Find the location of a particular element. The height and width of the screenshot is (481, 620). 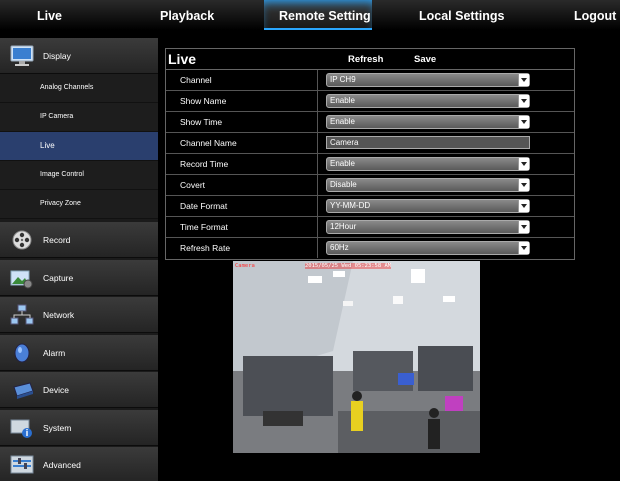

advanced-icon is located at coordinates (22, 464).